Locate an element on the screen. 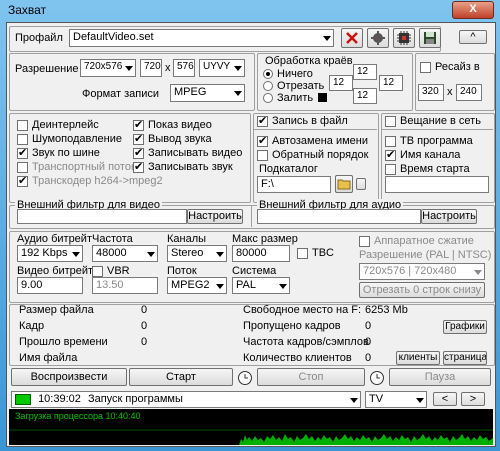 This screenshot has height=451, width=500. reverse-order-checkbox: Обратный порядок is located at coordinates (312, 155).